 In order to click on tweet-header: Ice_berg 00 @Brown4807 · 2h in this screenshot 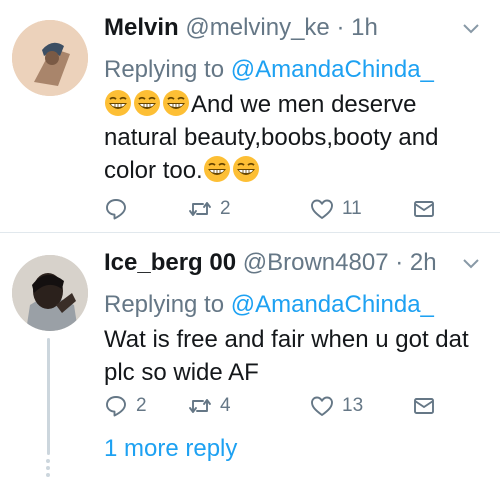, I will do `click(270, 263)`.